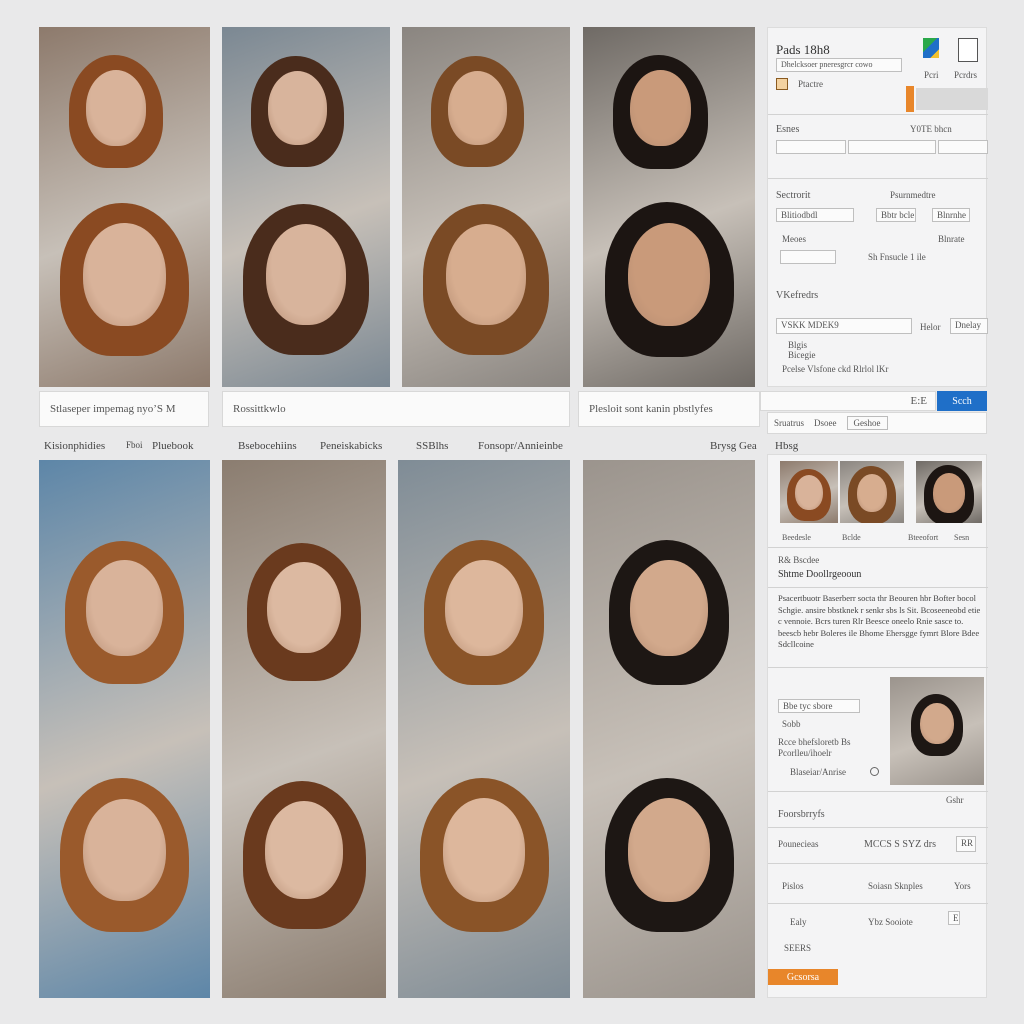 The image size is (1024, 1024). What do you see at coordinates (805, 753) in the screenshot?
I see `option-box-4: Pcorlleu/ihoelr` at bounding box center [805, 753].